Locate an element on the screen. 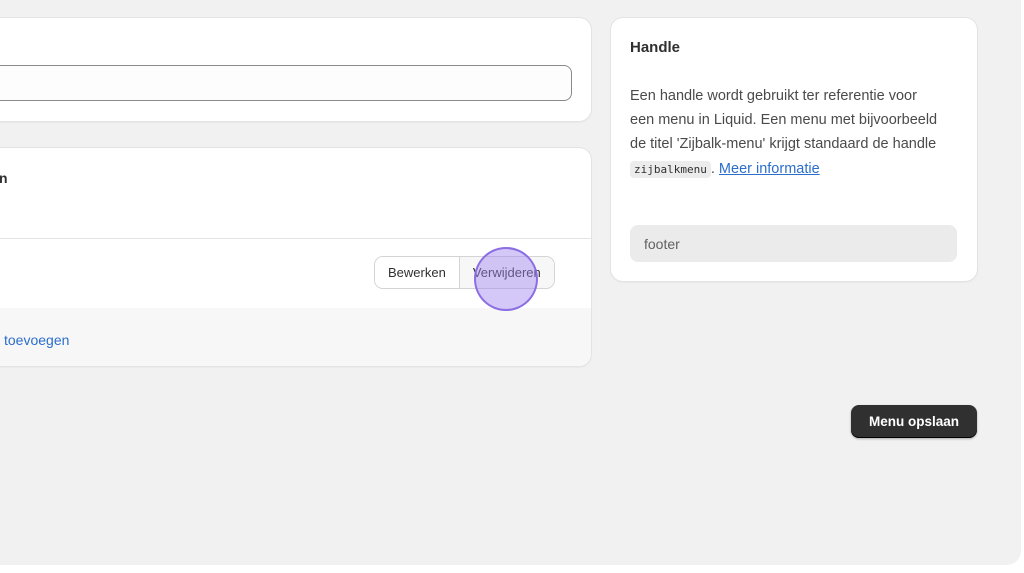 The height and width of the screenshot is (573, 1024). handle-description-punct: . is located at coordinates (714, 168).